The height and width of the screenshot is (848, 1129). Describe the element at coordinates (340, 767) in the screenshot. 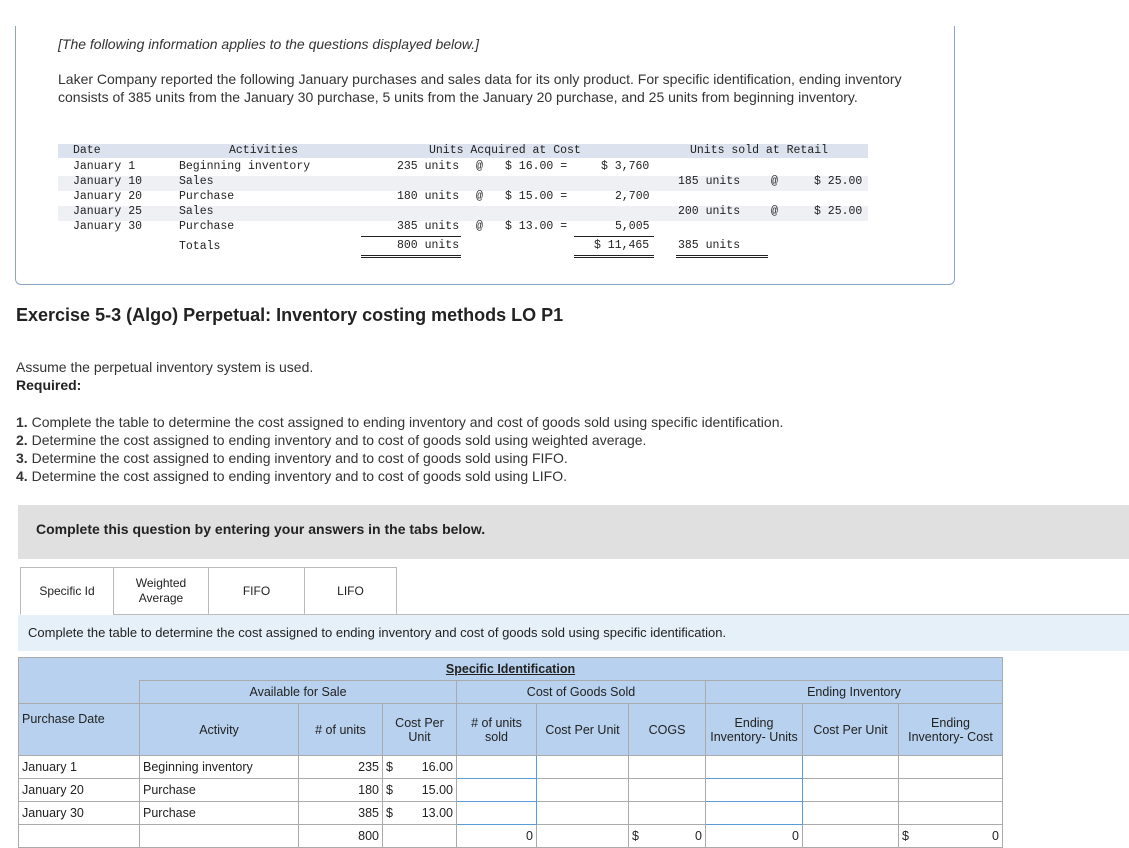

I see `row-units: 235` at that location.